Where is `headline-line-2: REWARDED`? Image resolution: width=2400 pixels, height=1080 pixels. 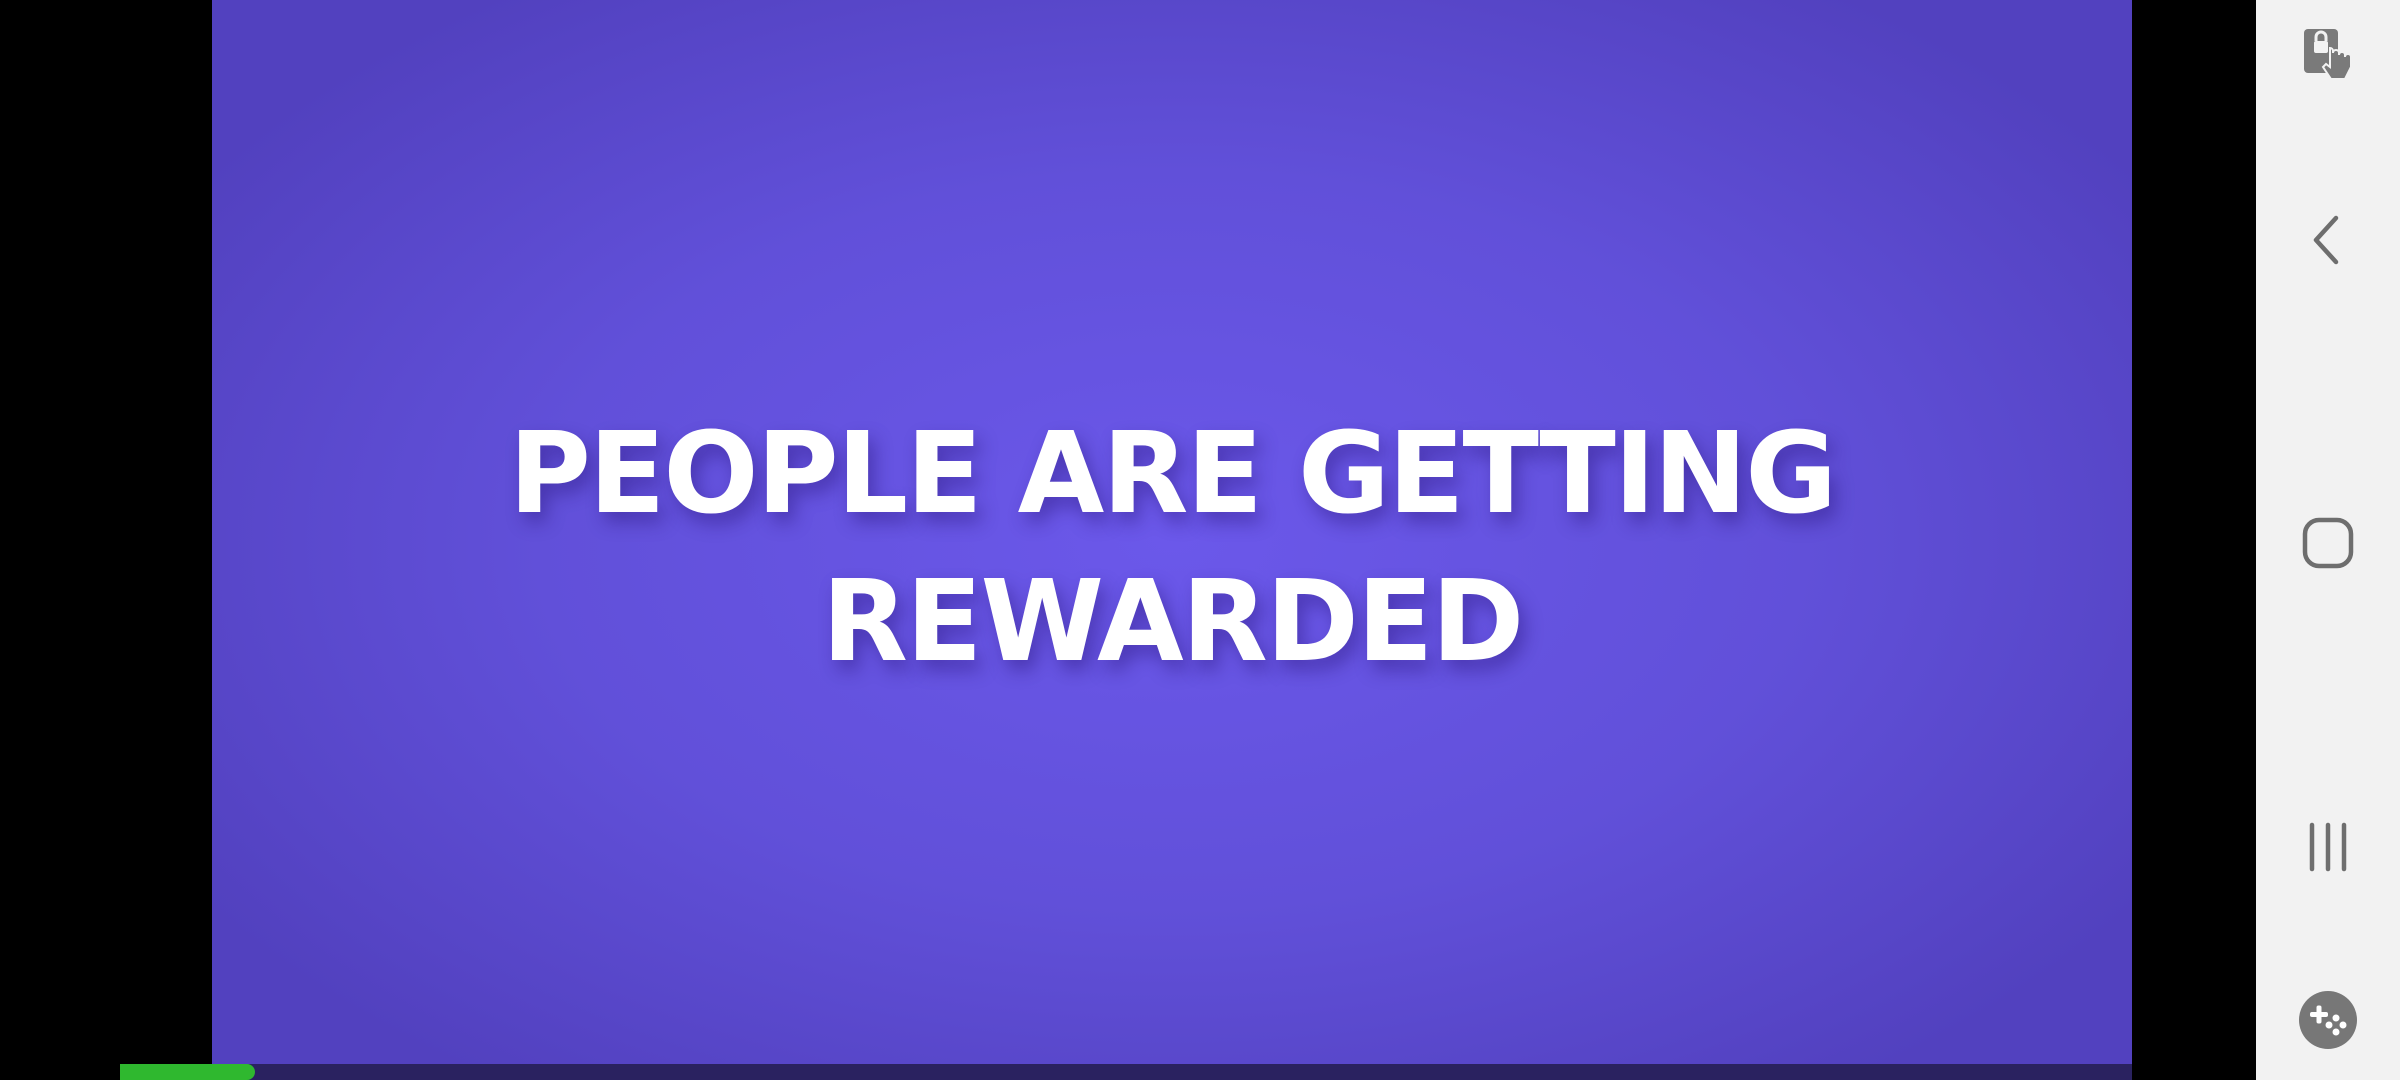 headline-line-2: REWARDED is located at coordinates (1173, 622).